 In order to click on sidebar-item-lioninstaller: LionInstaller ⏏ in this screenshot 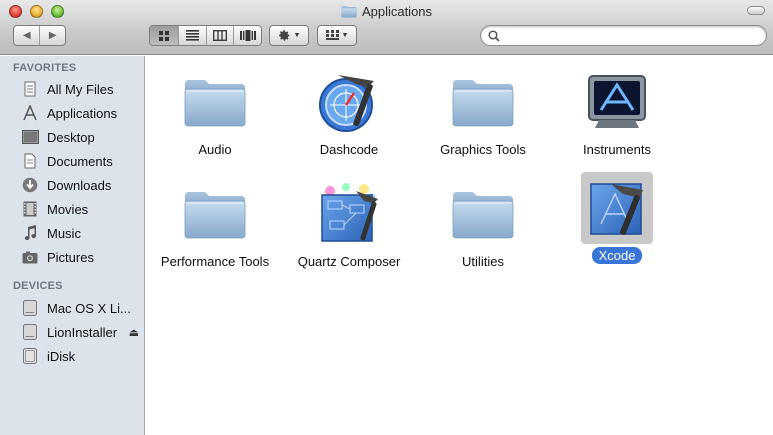, I will do `click(72, 332)`.